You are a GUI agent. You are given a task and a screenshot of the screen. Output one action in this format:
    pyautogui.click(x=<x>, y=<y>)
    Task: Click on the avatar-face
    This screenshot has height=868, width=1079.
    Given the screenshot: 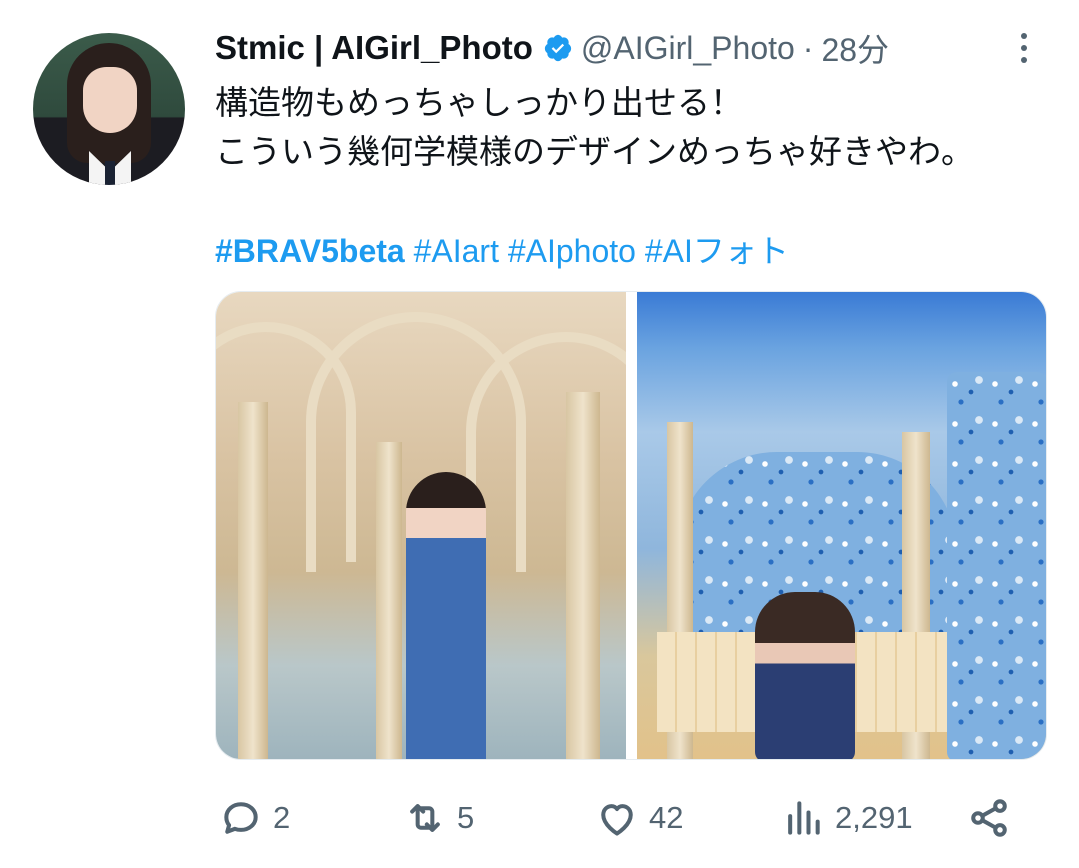 What is the action you would take?
    pyautogui.click(x=110, y=100)
    